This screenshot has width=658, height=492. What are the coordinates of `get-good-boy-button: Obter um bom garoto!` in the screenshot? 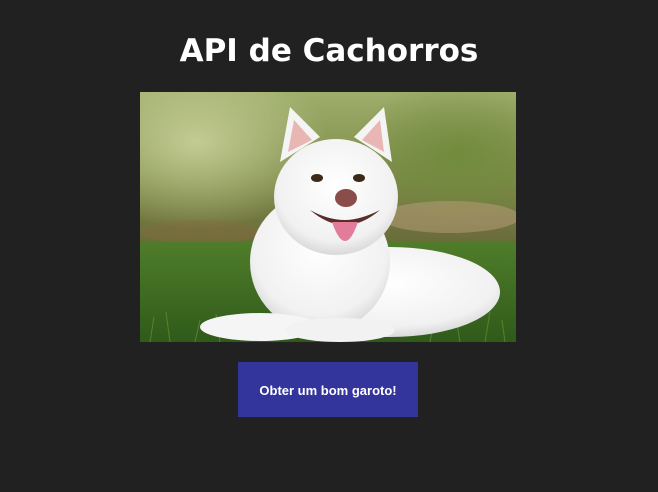 It's located at (328, 389).